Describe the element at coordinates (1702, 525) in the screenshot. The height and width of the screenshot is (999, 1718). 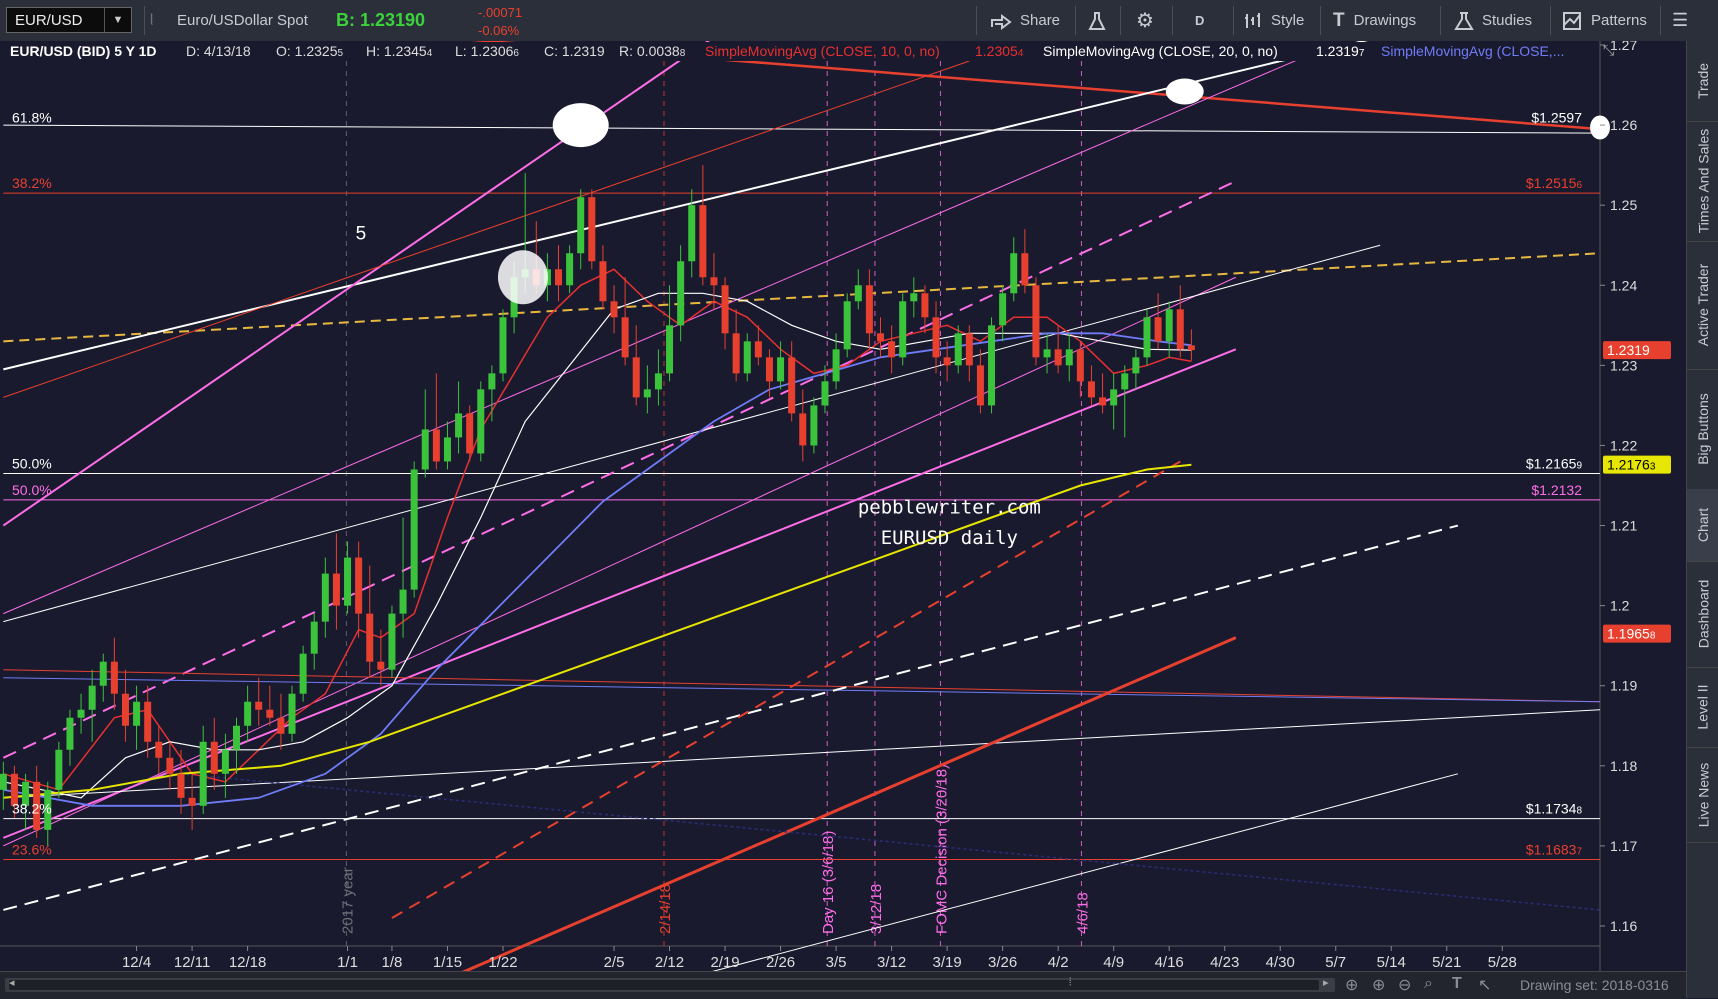
I see `tab-chart: Chart` at that location.